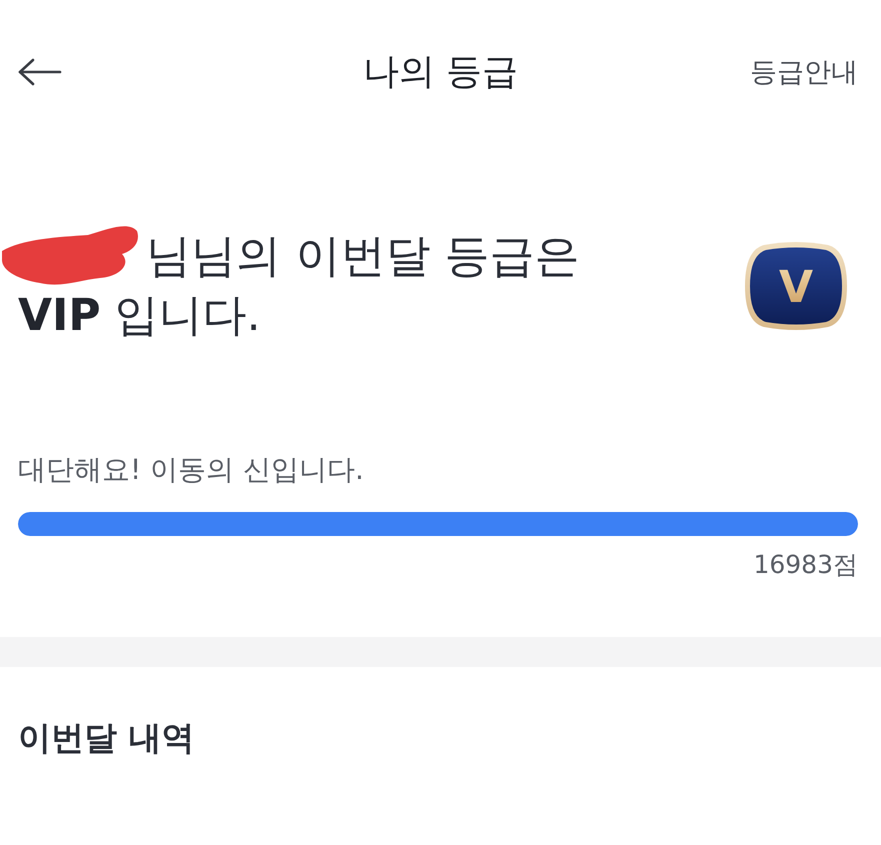  I want to click on points-text: 16983점, so click(805, 565).